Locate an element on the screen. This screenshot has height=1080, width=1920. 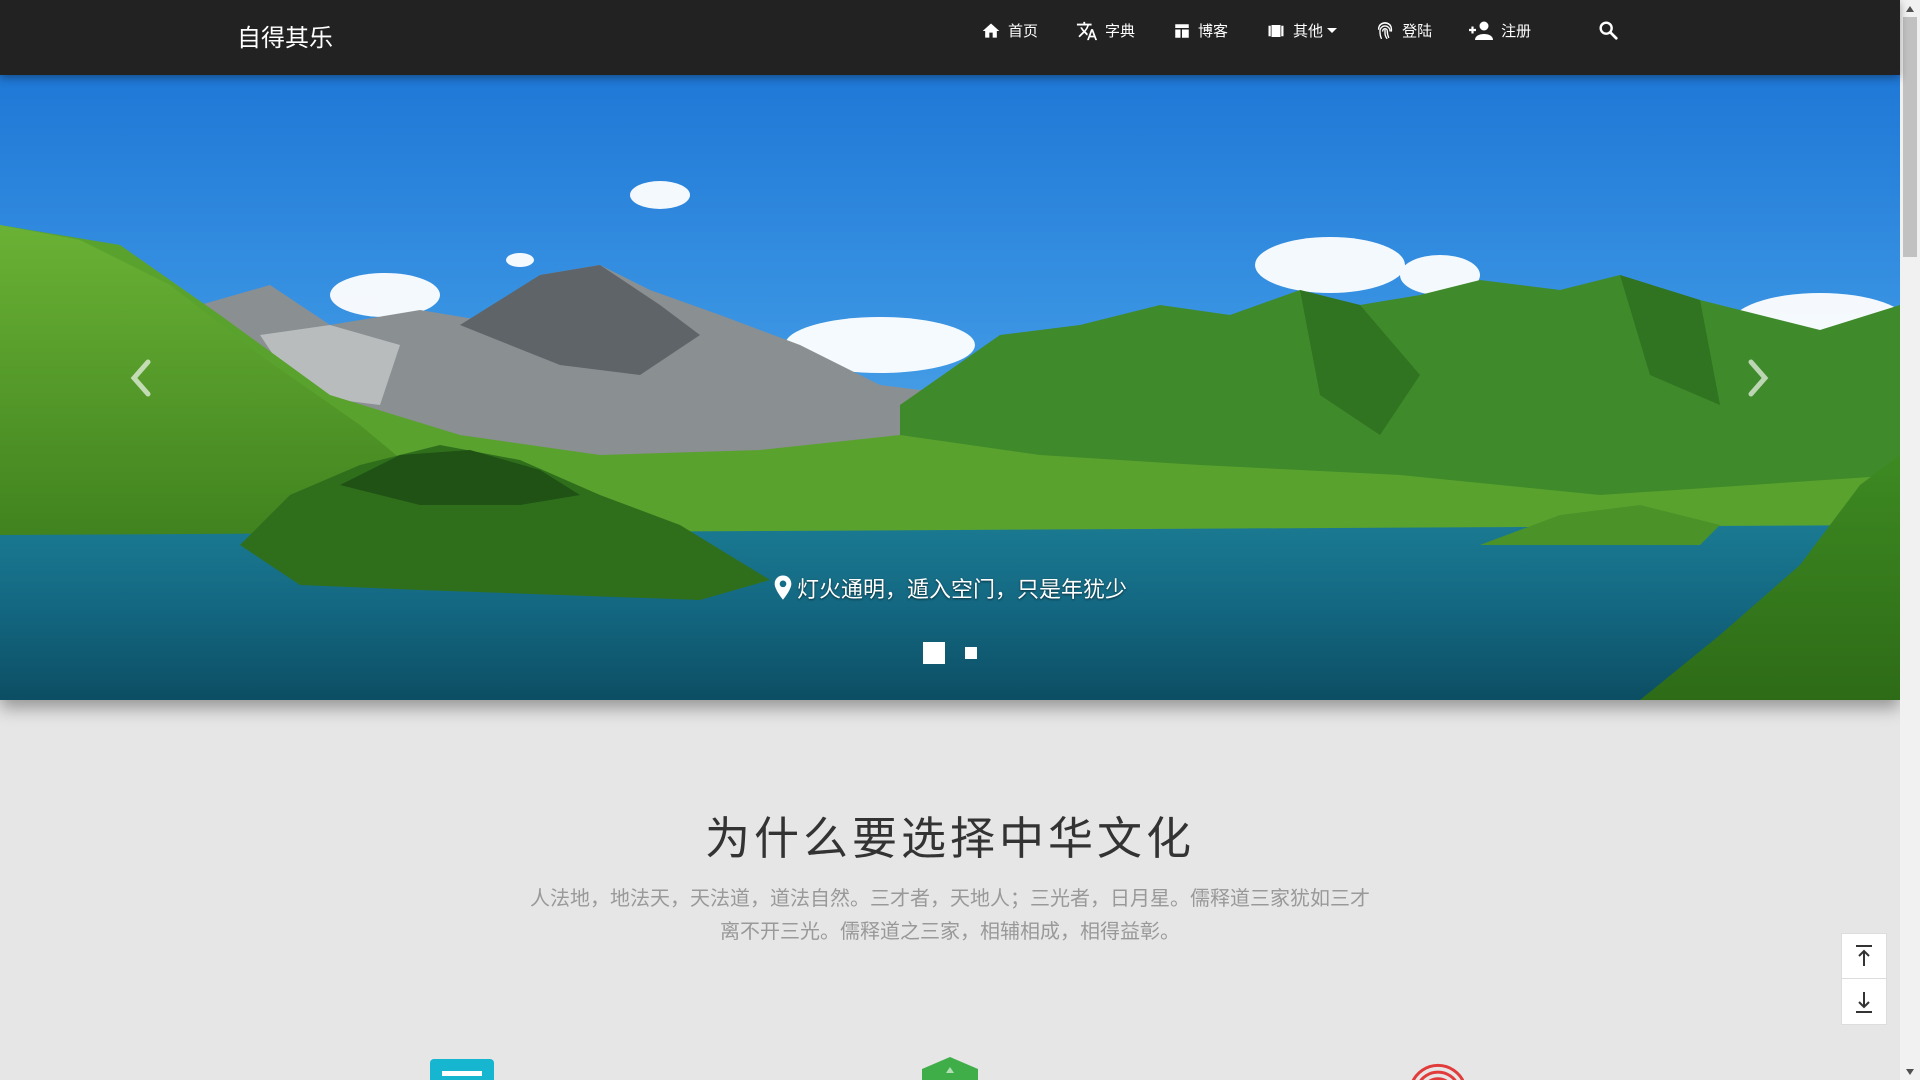
brand-logo: 自得其乐 is located at coordinates (285, 35).